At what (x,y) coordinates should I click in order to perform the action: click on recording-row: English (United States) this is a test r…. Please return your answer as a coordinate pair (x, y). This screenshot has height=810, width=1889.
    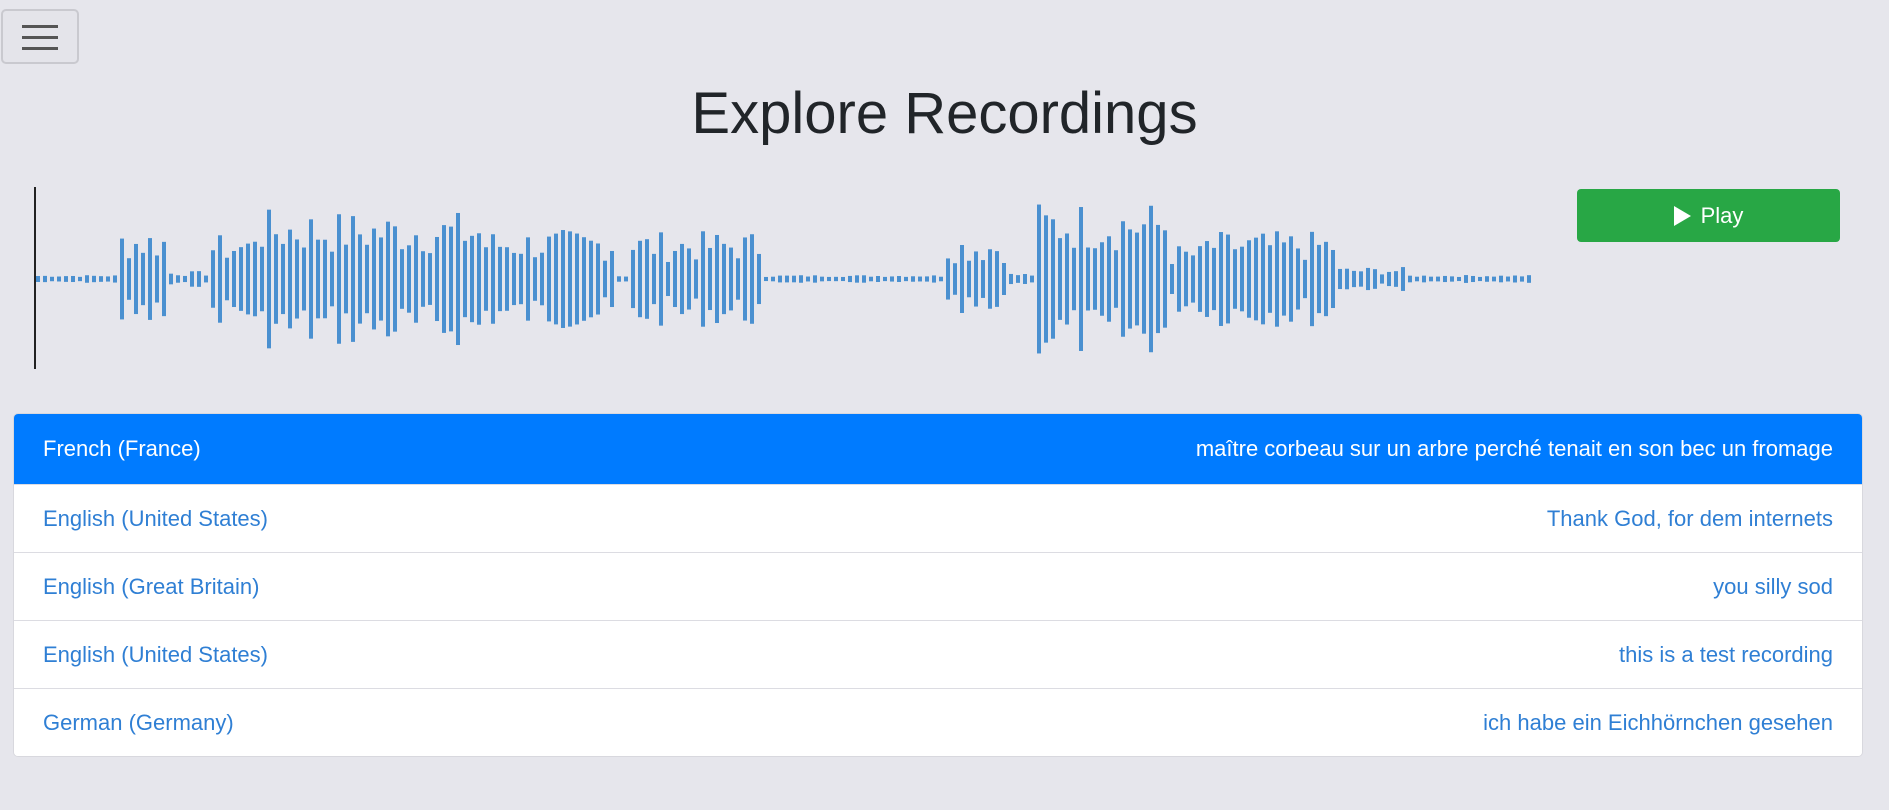
    Looking at the image, I should click on (938, 654).